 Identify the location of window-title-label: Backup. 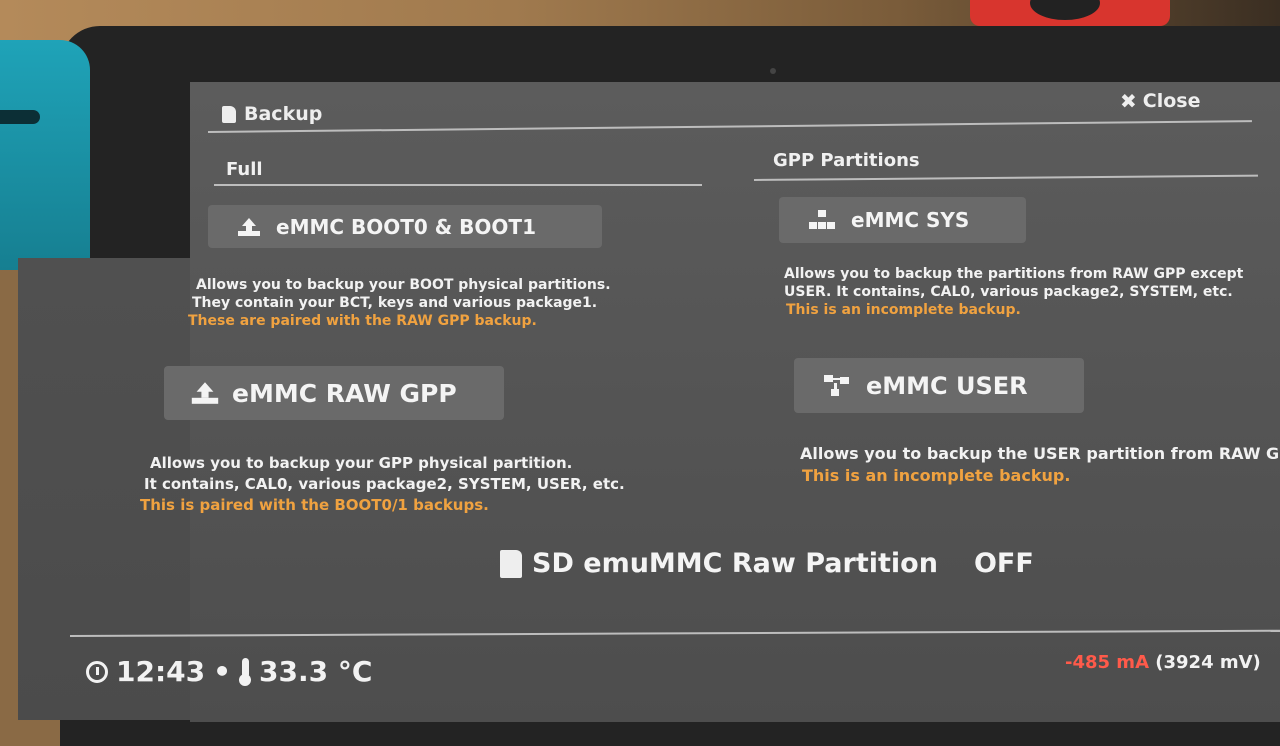
(283, 114).